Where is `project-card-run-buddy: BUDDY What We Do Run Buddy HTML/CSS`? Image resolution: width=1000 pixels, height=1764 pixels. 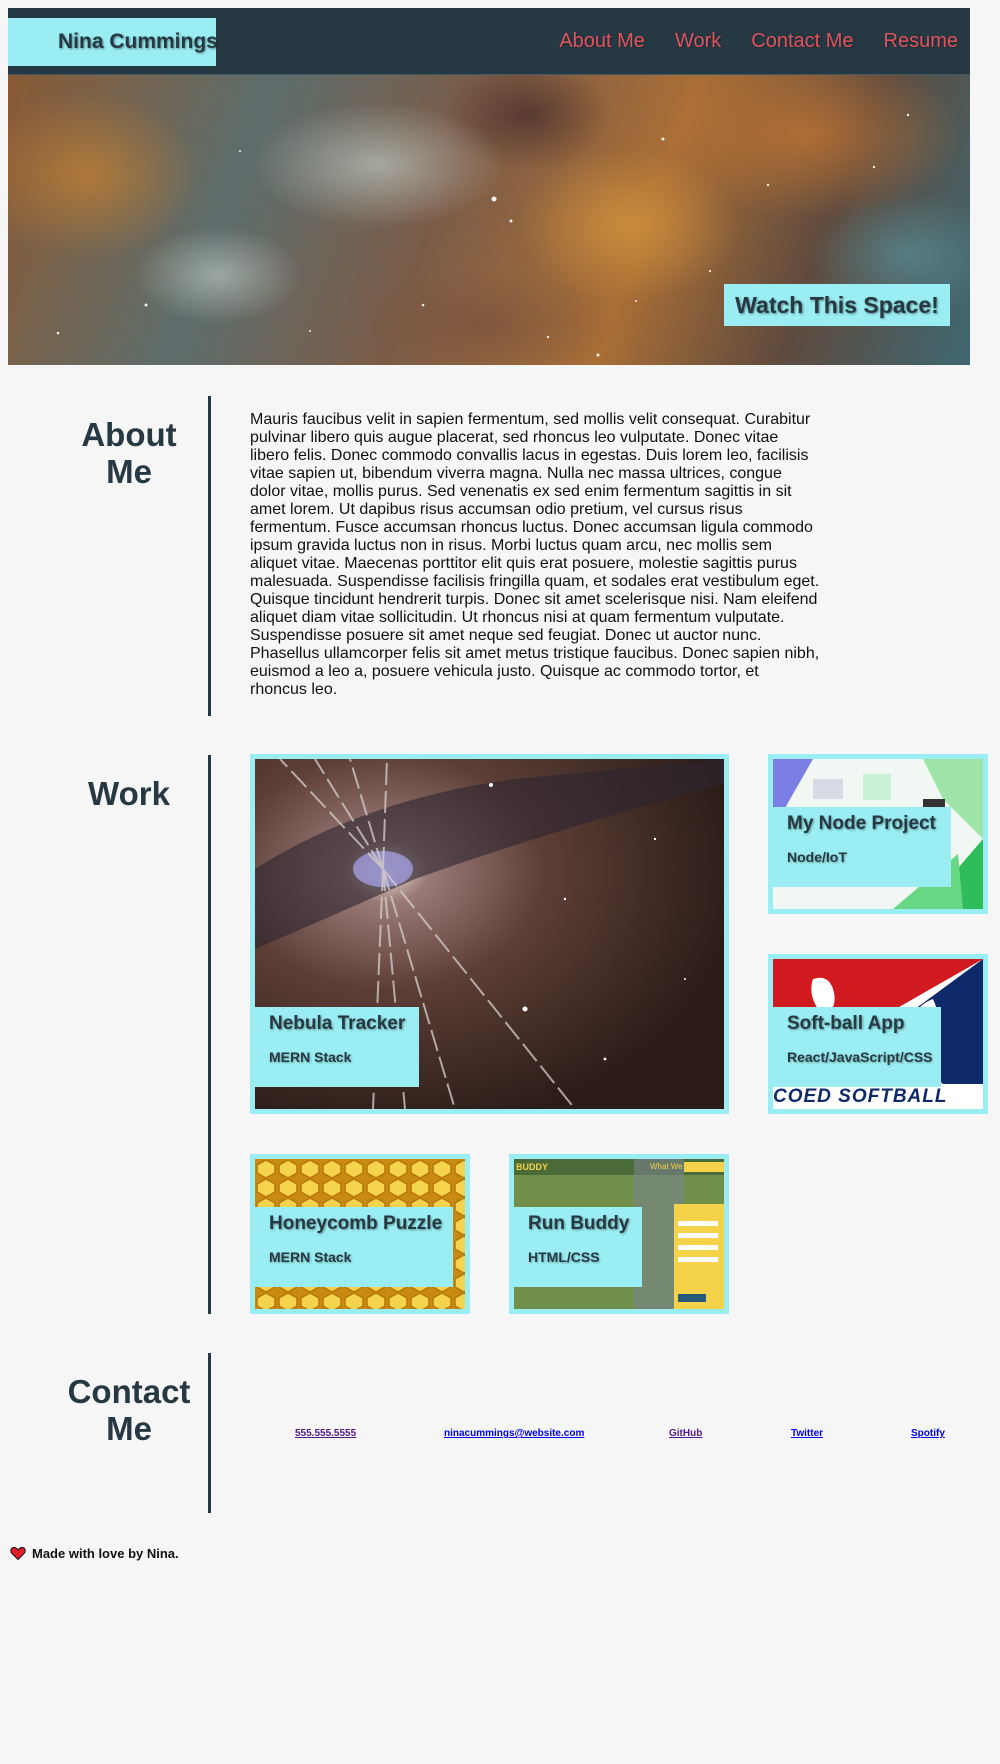
project-card-run-buddy: BUDDY What We Do Run Buddy HTML/CSS is located at coordinates (619, 1234).